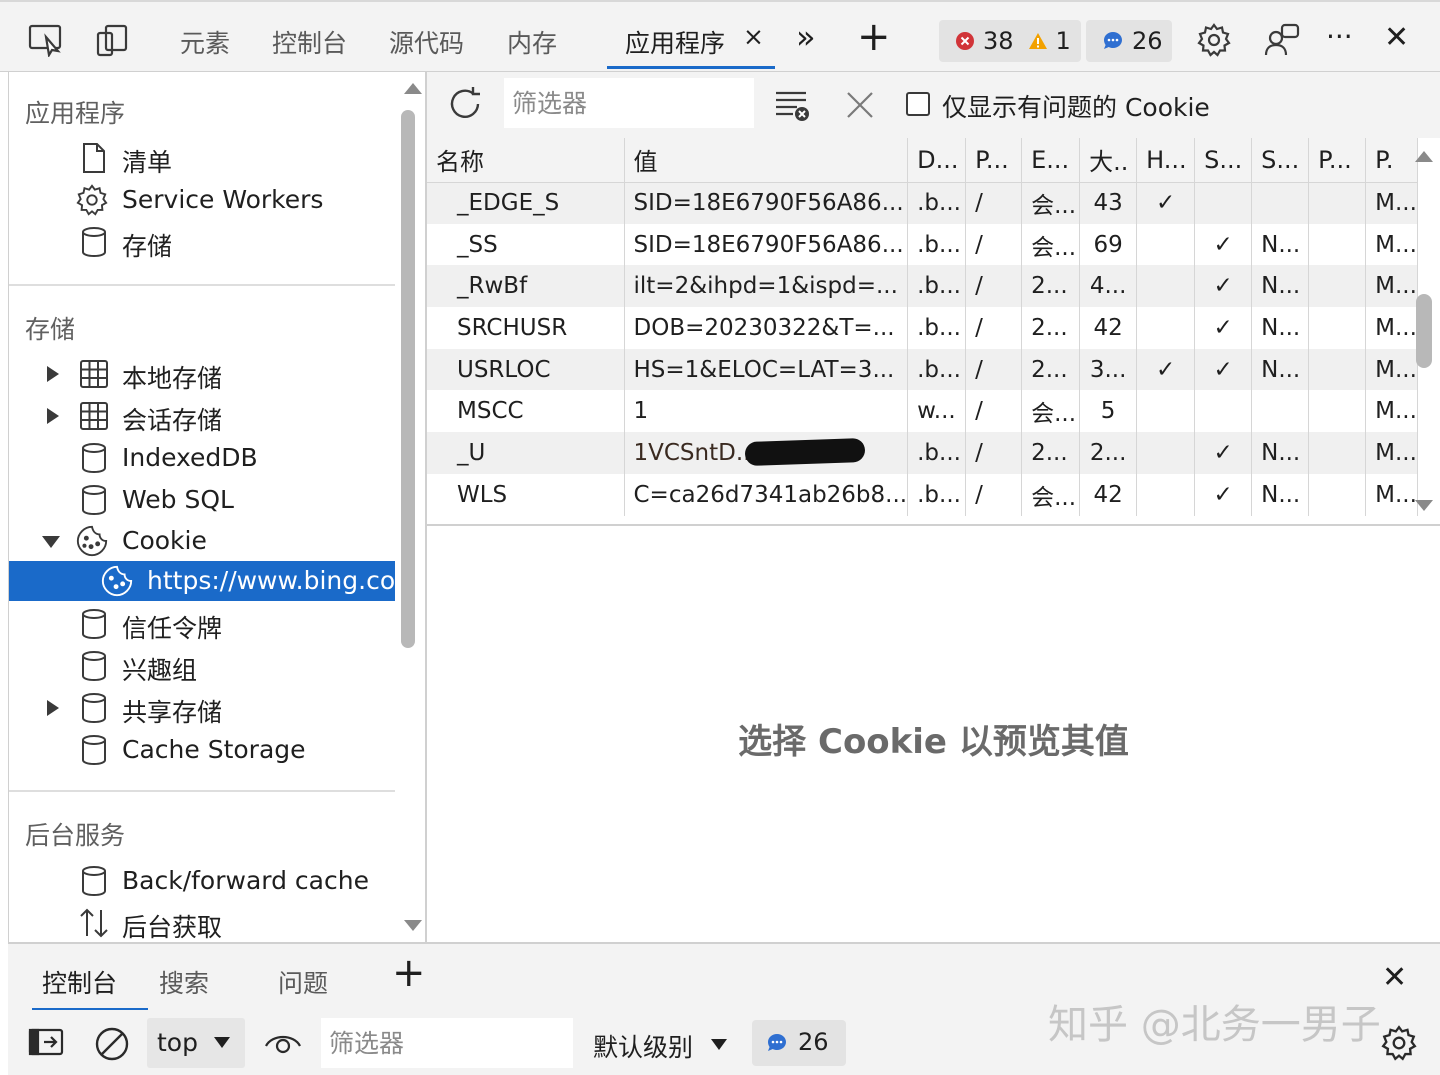 This screenshot has height=1075, width=1440. I want to click on tab-memory: 内存, so click(532, 42).